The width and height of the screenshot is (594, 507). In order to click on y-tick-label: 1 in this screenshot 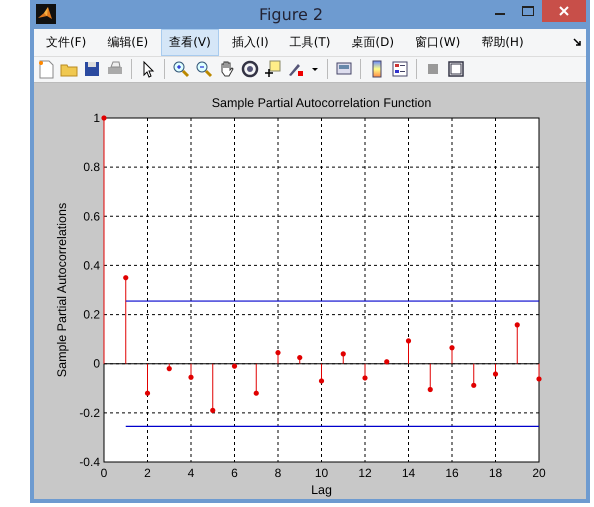, I will do `click(96, 118)`.